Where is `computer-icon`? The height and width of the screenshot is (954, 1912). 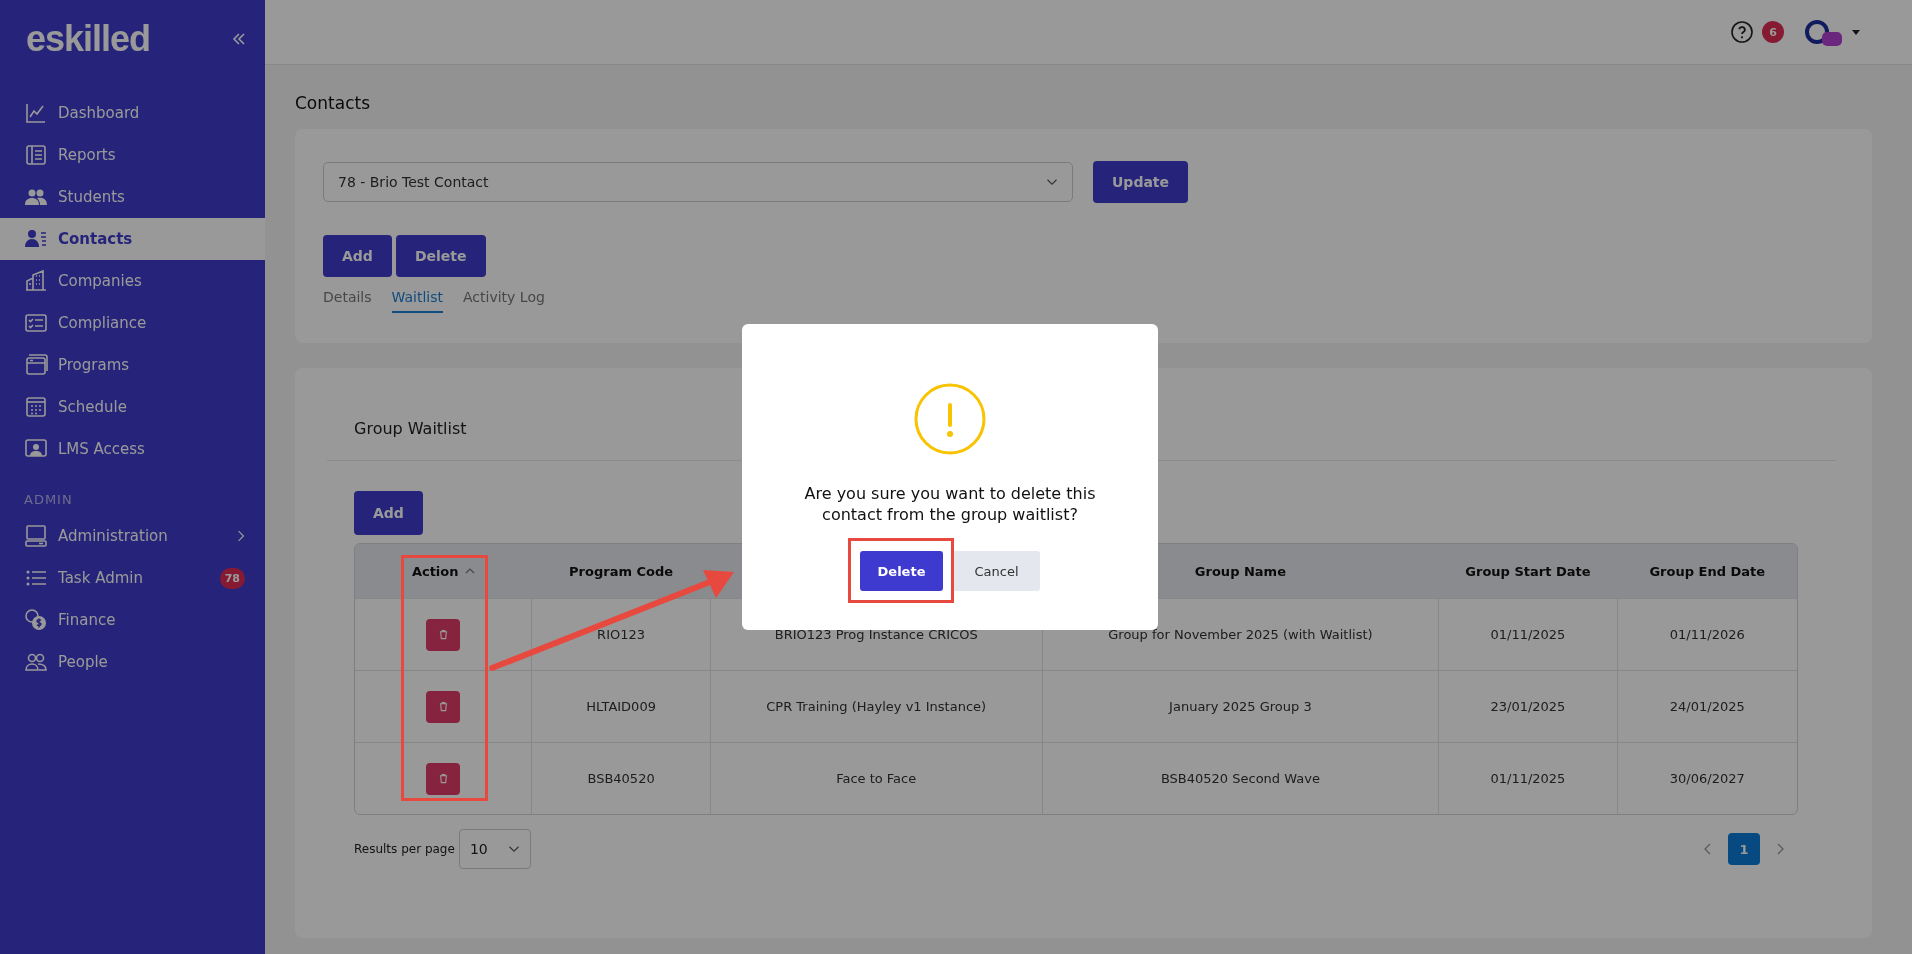 computer-icon is located at coordinates (36, 536).